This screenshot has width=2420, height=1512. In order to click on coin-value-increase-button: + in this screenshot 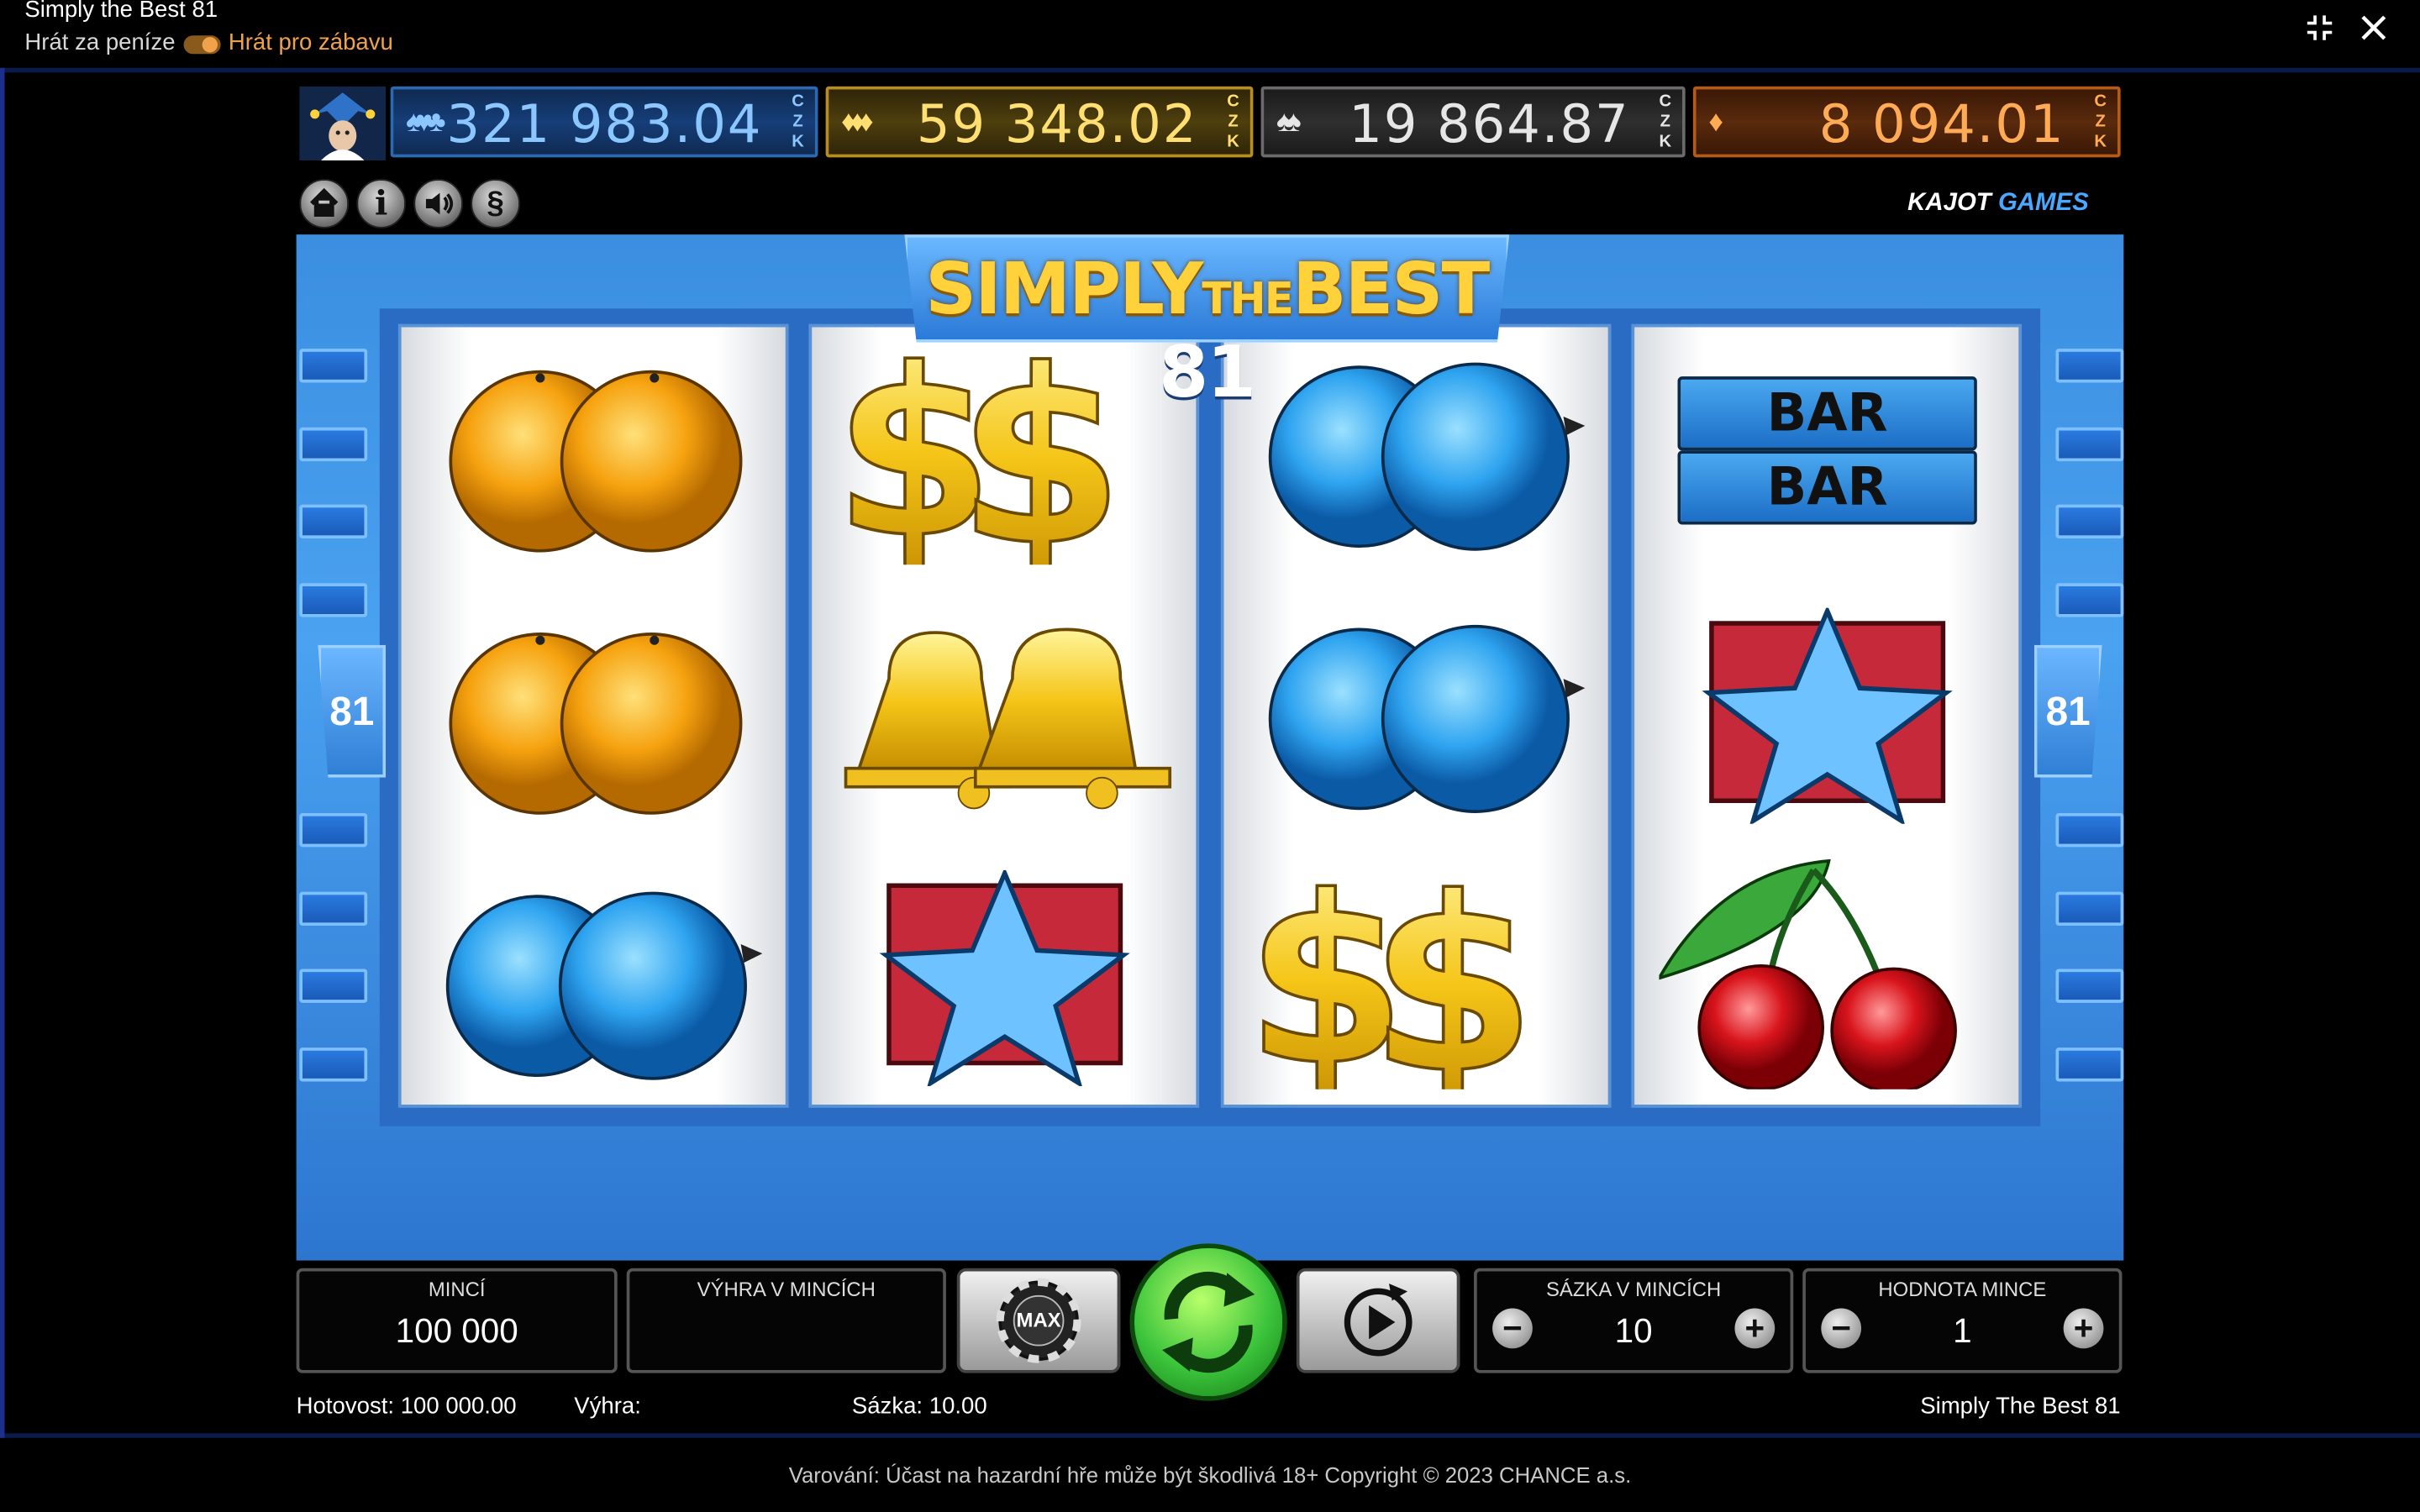, I will do `click(2084, 1328)`.